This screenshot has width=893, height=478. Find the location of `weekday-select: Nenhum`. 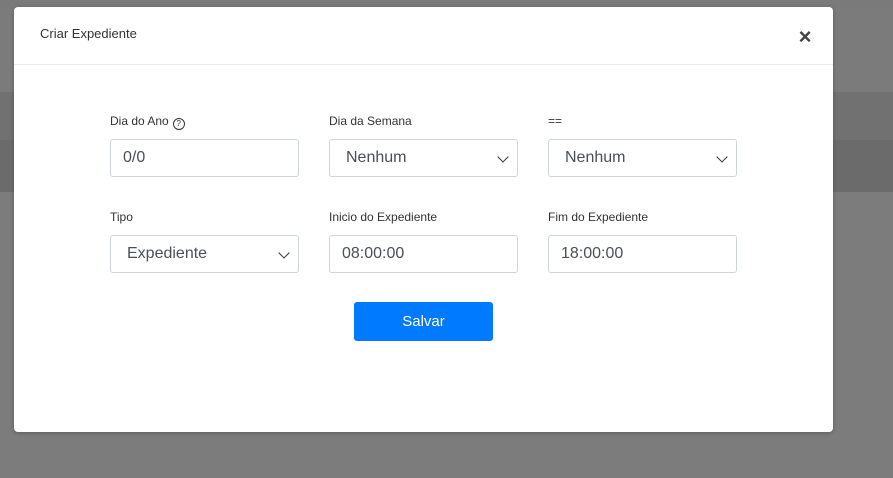

weekday-select: Nenhum is located at coordinates (423, 158).